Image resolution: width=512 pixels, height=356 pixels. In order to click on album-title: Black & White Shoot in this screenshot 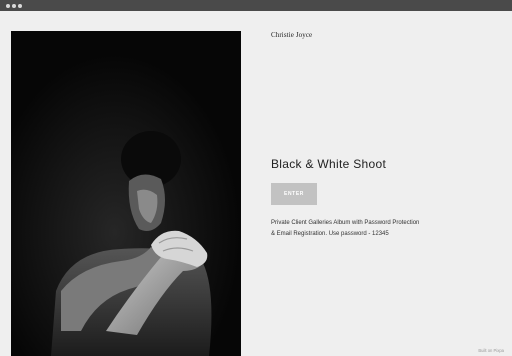, I will do `click(329, 164)`.